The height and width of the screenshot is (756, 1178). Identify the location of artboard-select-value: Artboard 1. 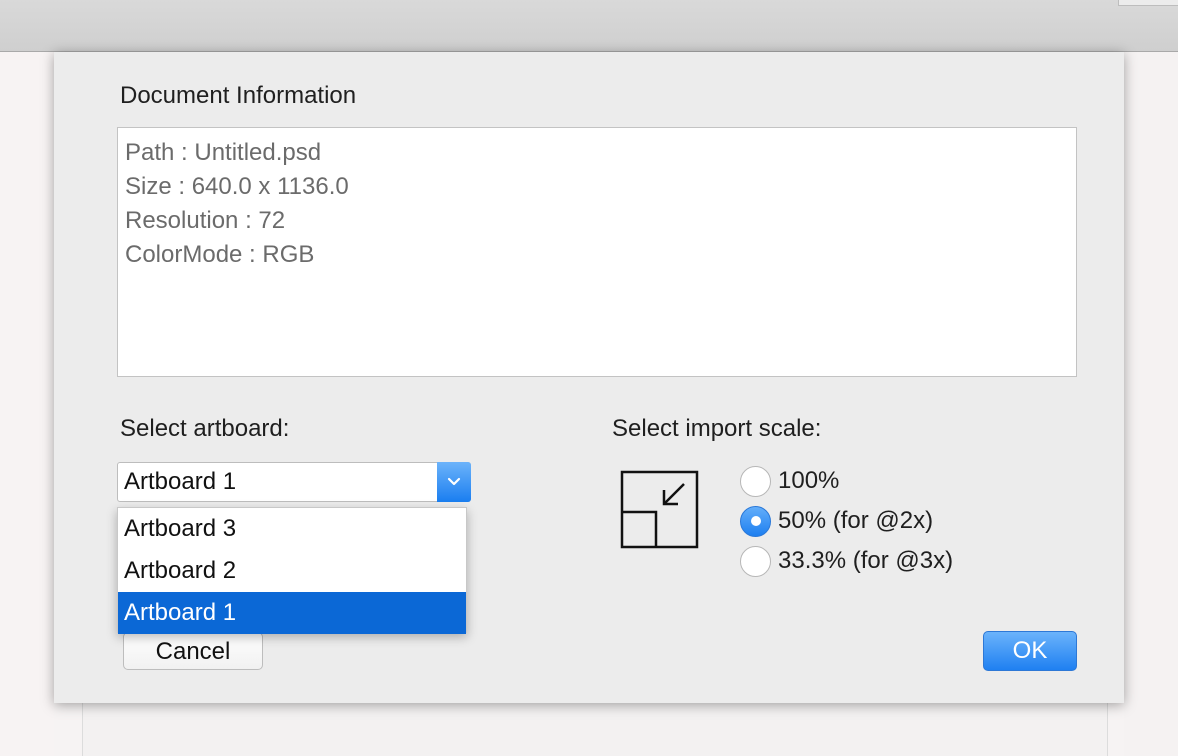
(180, 481).